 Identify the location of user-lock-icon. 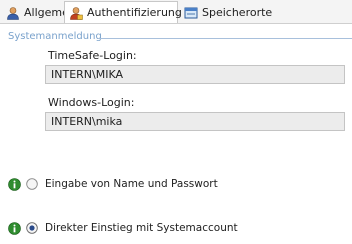
(76, 13).